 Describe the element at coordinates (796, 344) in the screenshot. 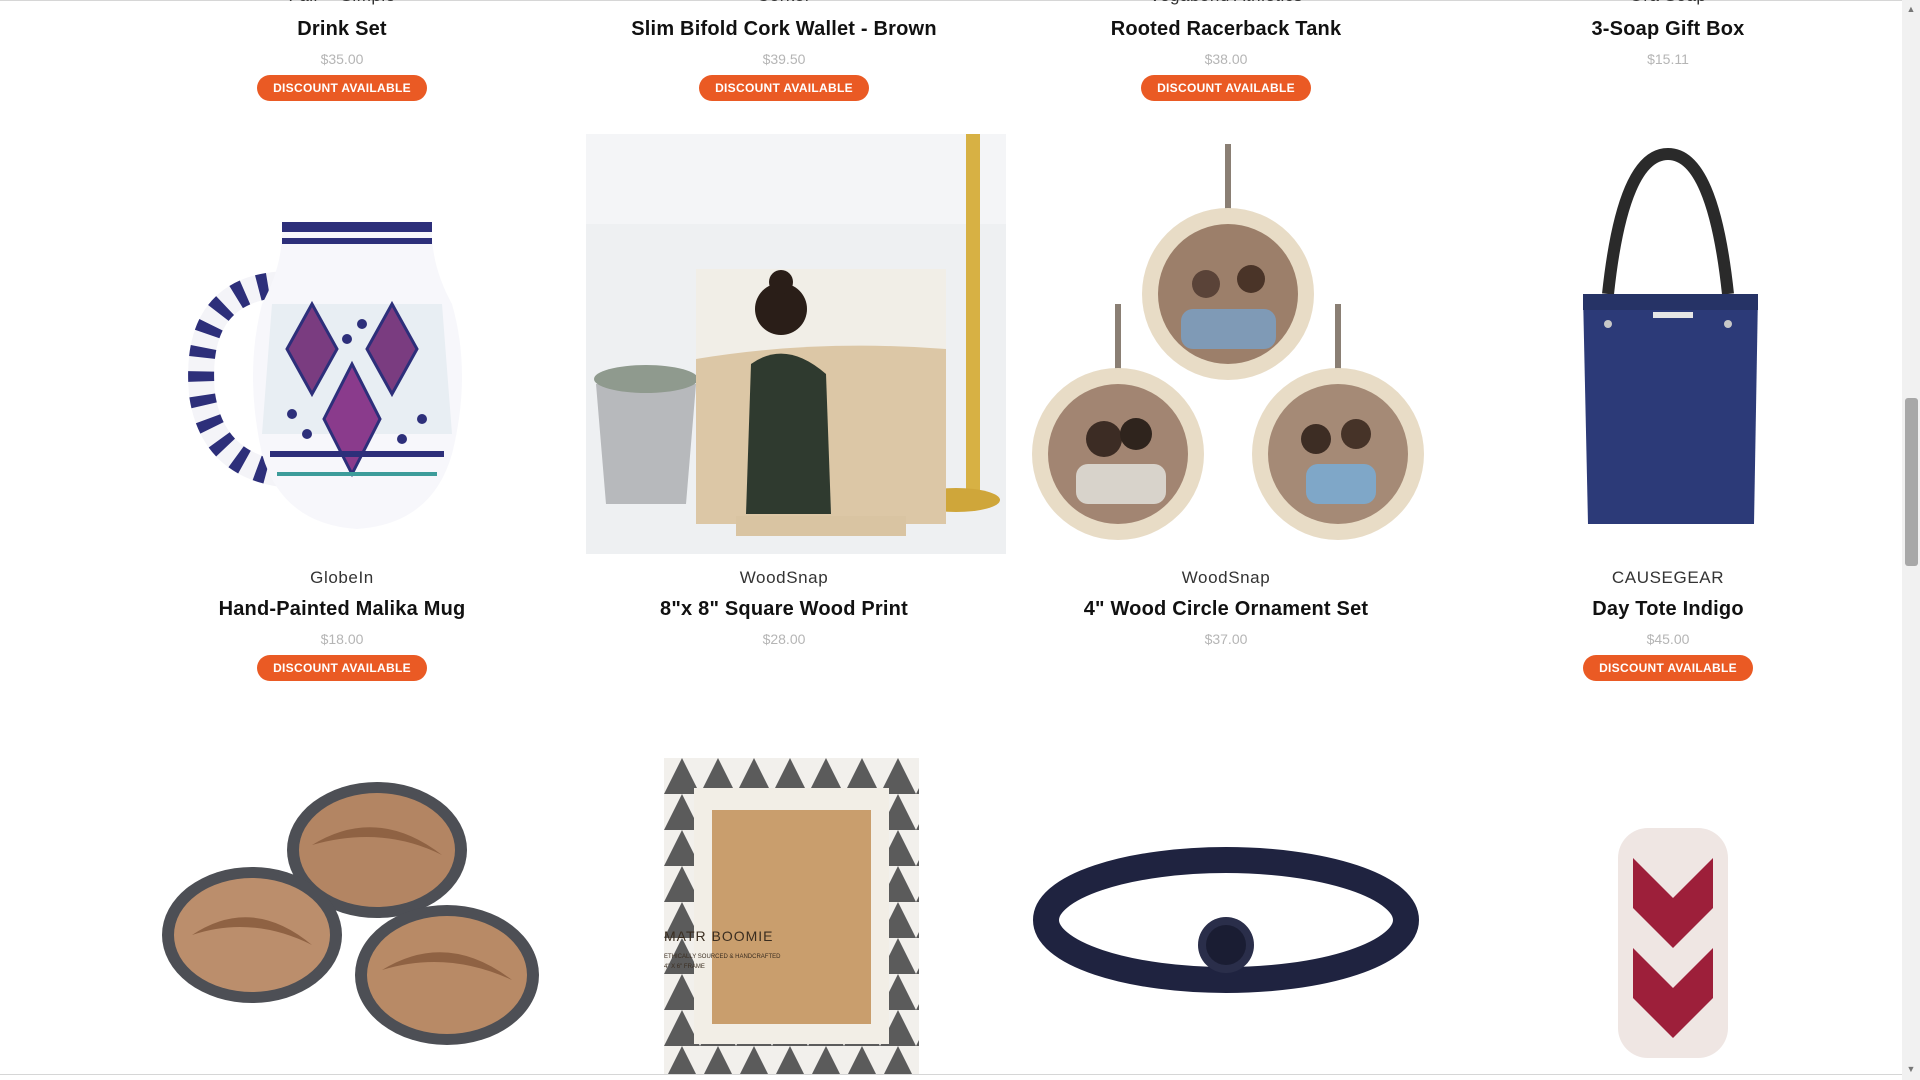

I see `wood-print-image` at that location.